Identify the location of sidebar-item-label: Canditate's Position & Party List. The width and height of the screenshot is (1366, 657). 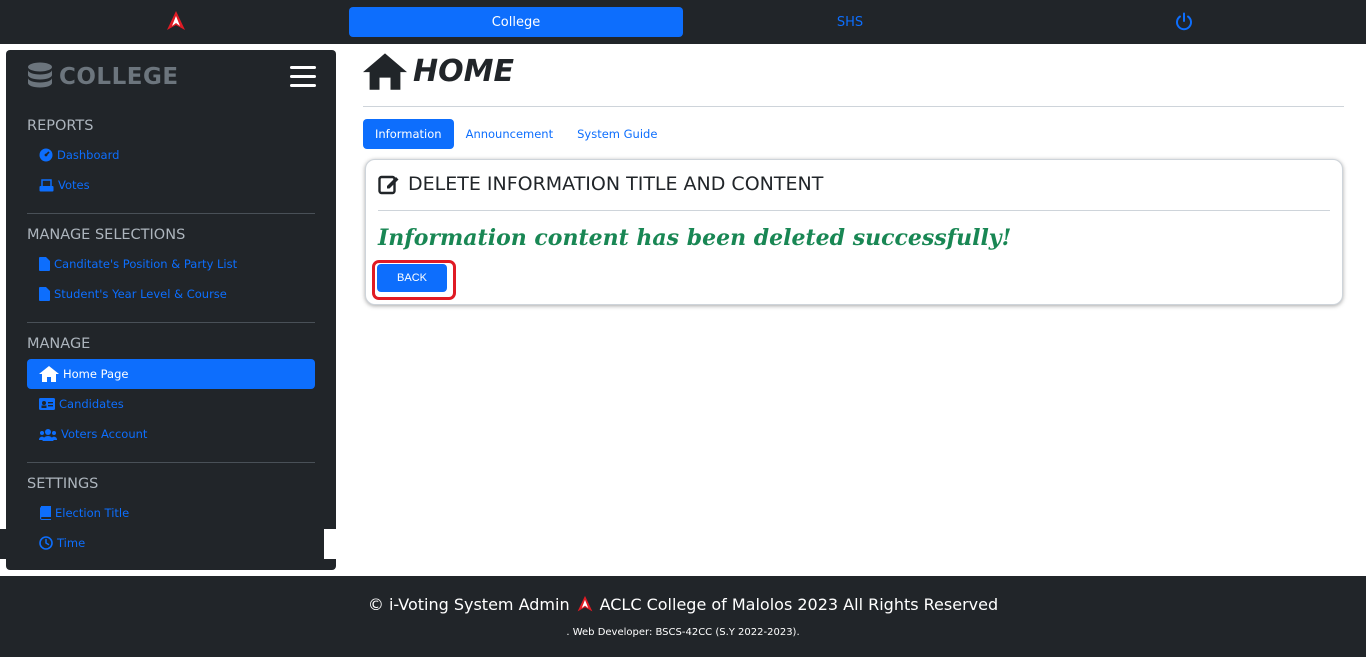
(146, 264).